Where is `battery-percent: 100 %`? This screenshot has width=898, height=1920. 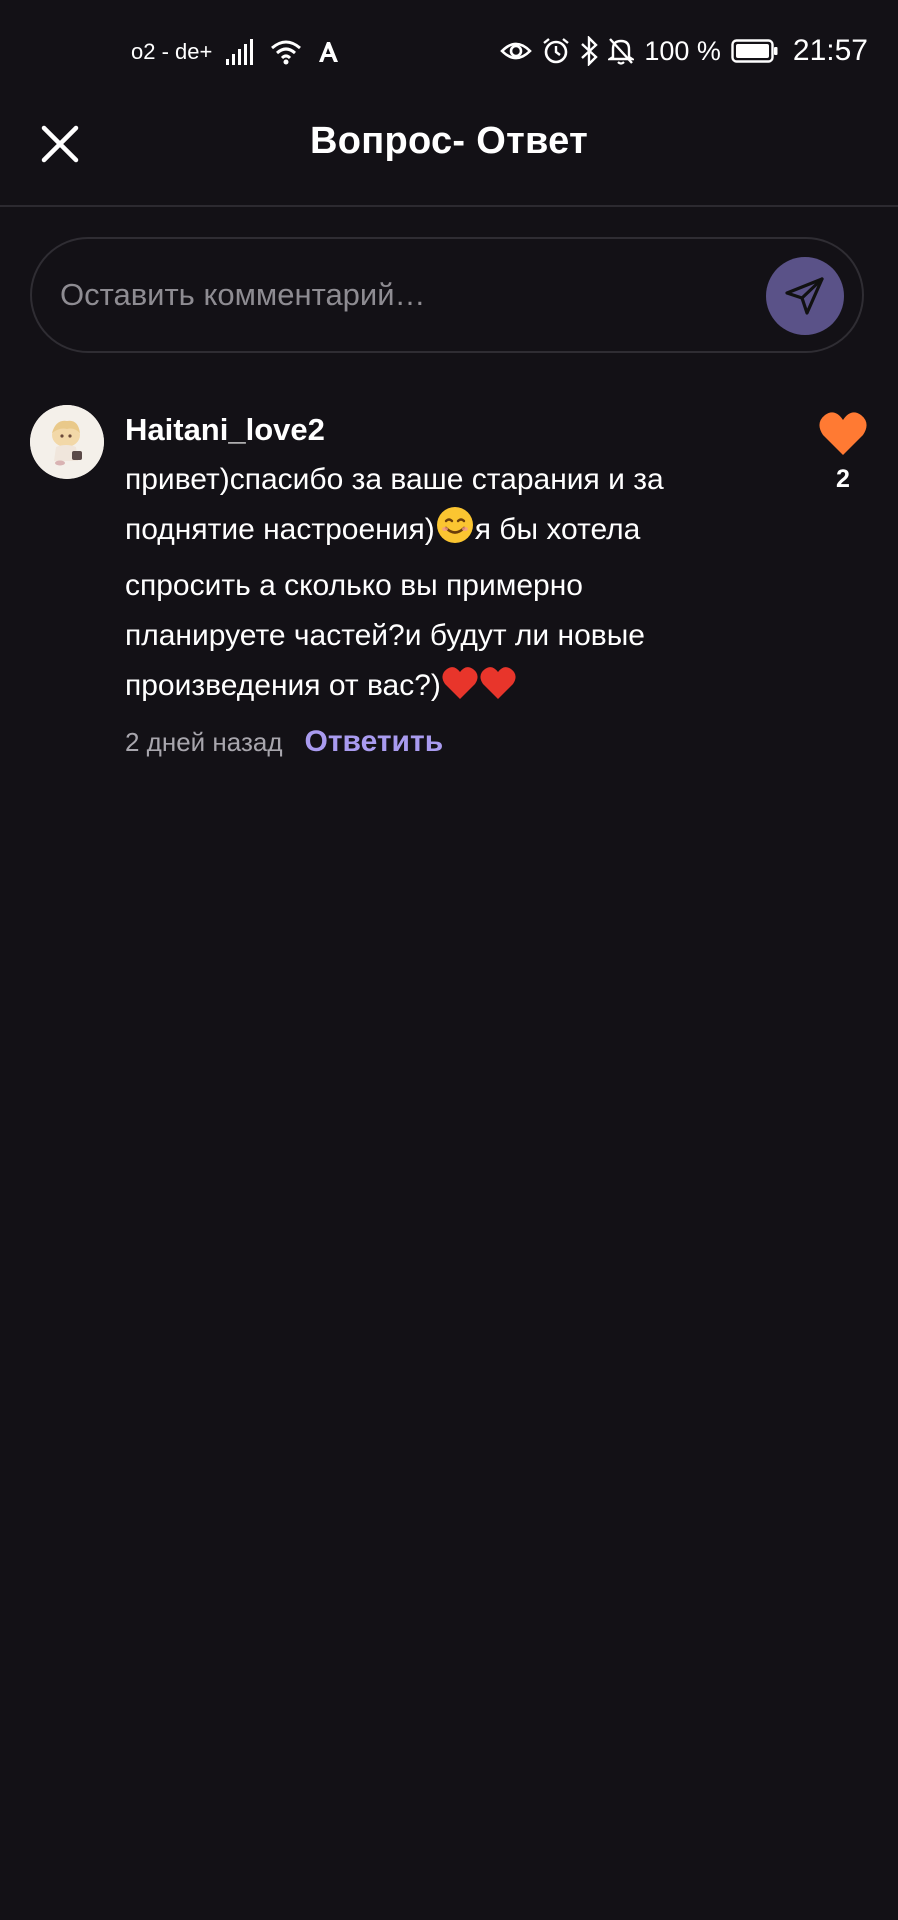 battery-percent: 100 % is located at coordinates (682, 50).